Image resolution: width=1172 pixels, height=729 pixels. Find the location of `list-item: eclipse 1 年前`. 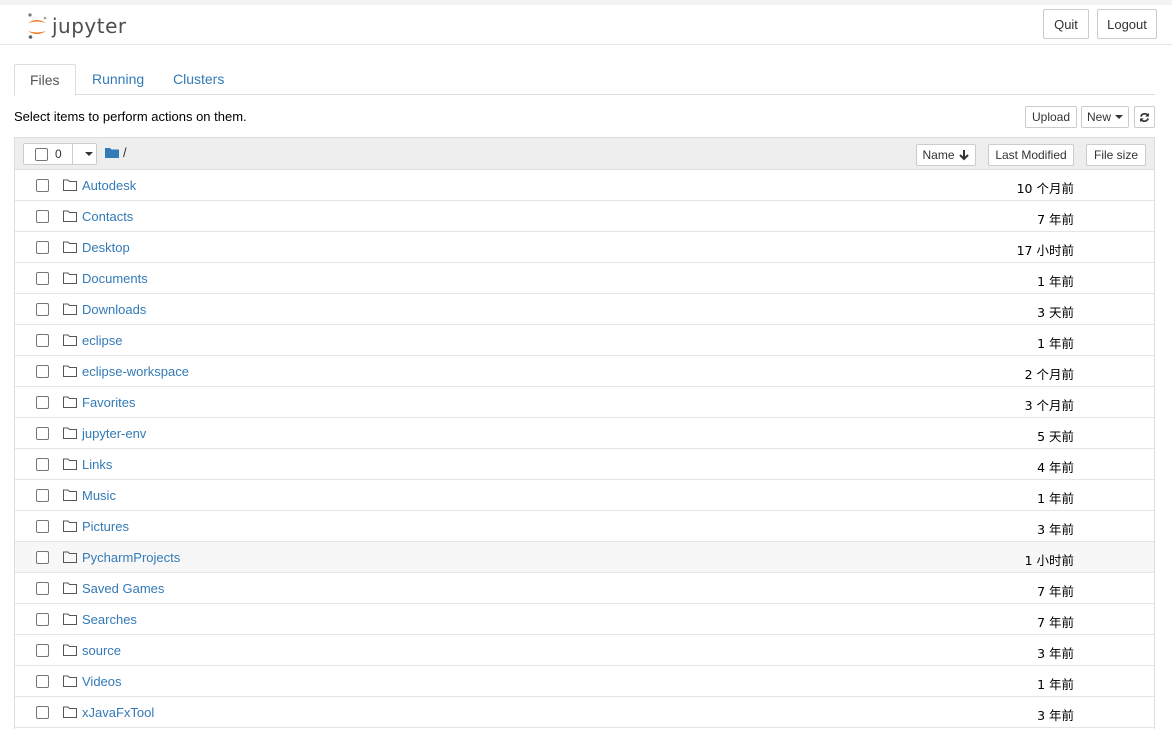

list-item: eclipse 1 年前 is located at coordinates (584, 340).